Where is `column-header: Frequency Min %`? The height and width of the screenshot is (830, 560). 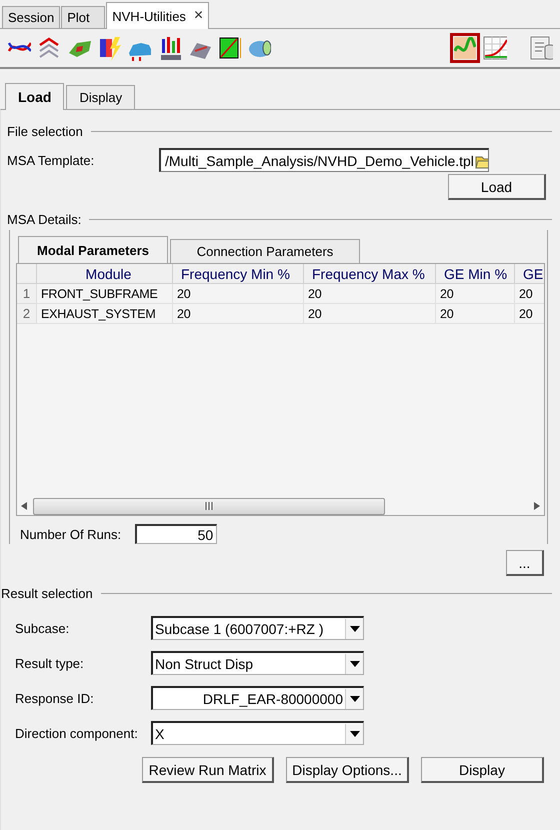
column-header: Frequency Min % is located at coordinates (238, 274).